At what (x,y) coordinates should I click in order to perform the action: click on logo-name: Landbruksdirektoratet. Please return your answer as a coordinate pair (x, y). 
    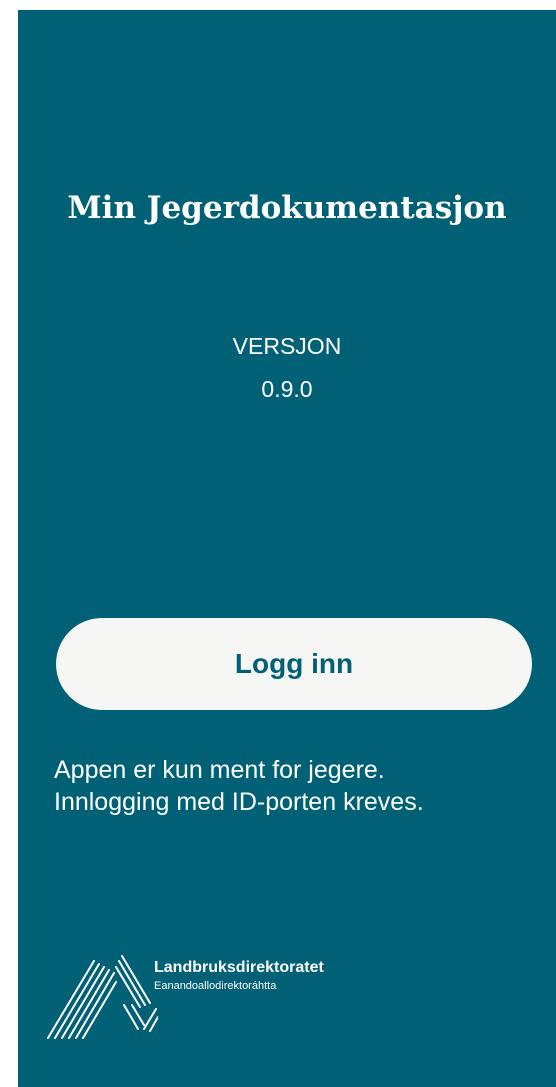
    Looking at the image, I should click on (239, 967).